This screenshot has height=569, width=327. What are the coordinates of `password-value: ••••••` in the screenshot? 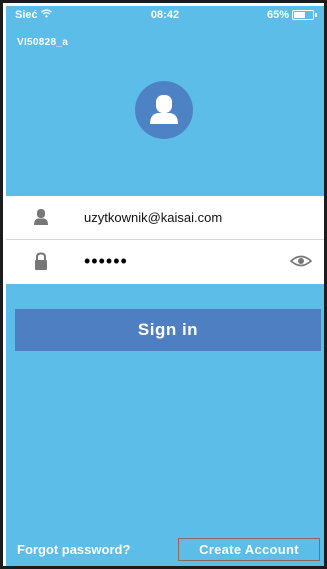 It's located at (106, 261).